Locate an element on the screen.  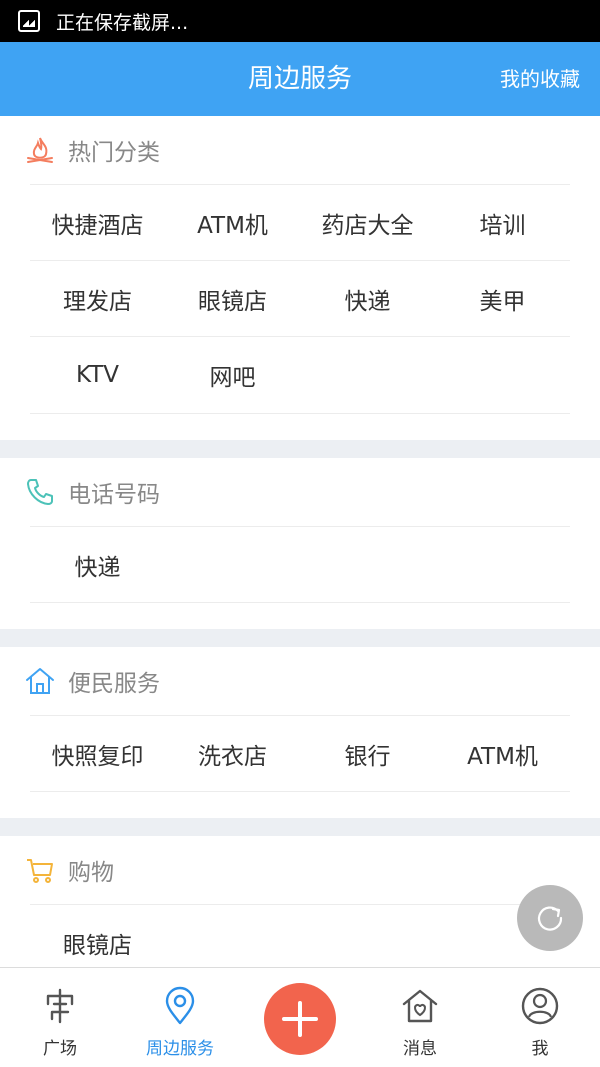
category-item: KTV is located at coordinates (97, 375).